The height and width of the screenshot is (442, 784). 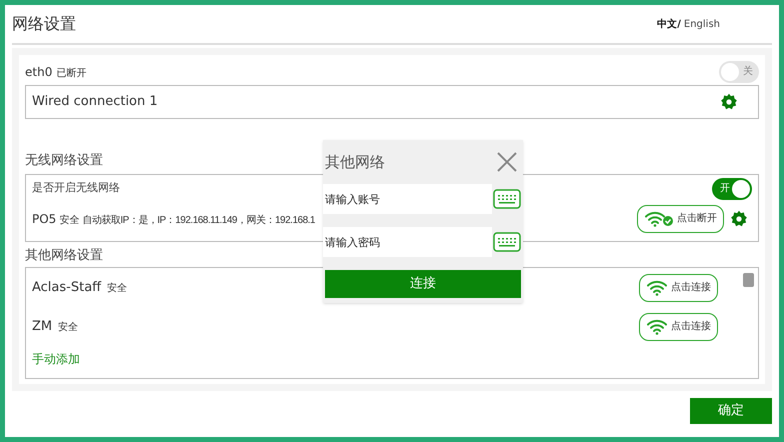 I want to click on language-option: English, so click(x=702, y=24).